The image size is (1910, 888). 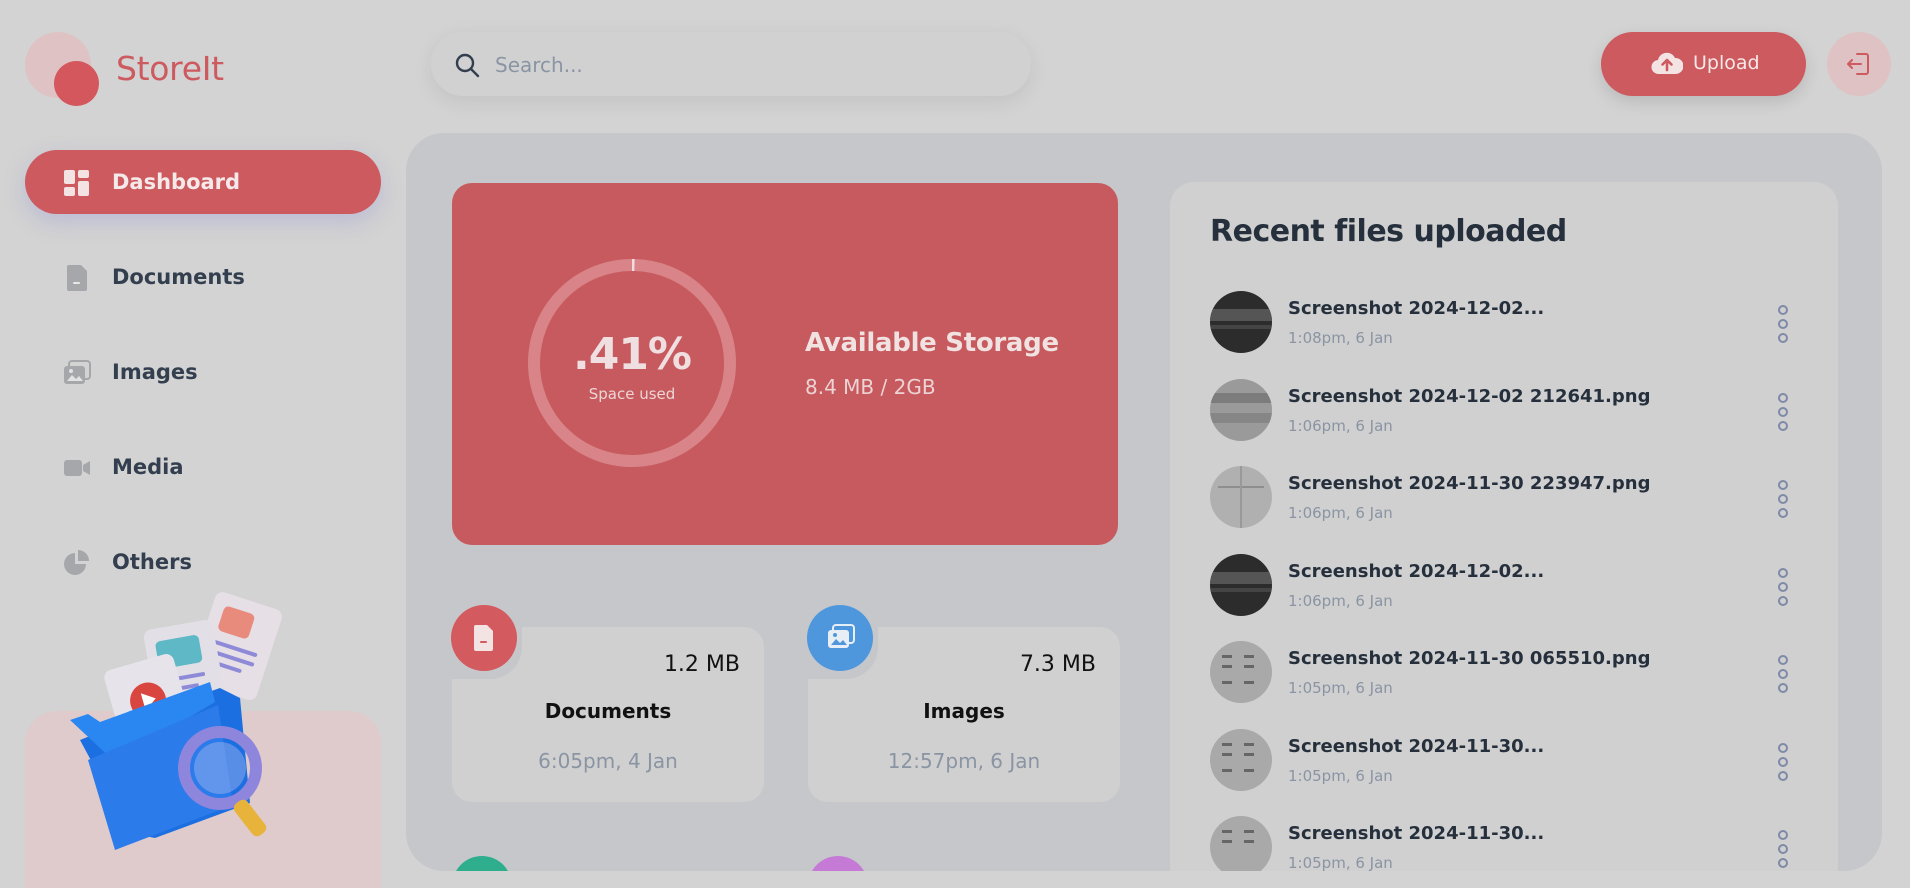 What do you see at coordinates (1505, 323) in the screenshot?
I see `recent-file-item: Screenshot 2024-12-02... 1:08pm, 6 Jan` at bounding box center [1505, 323].